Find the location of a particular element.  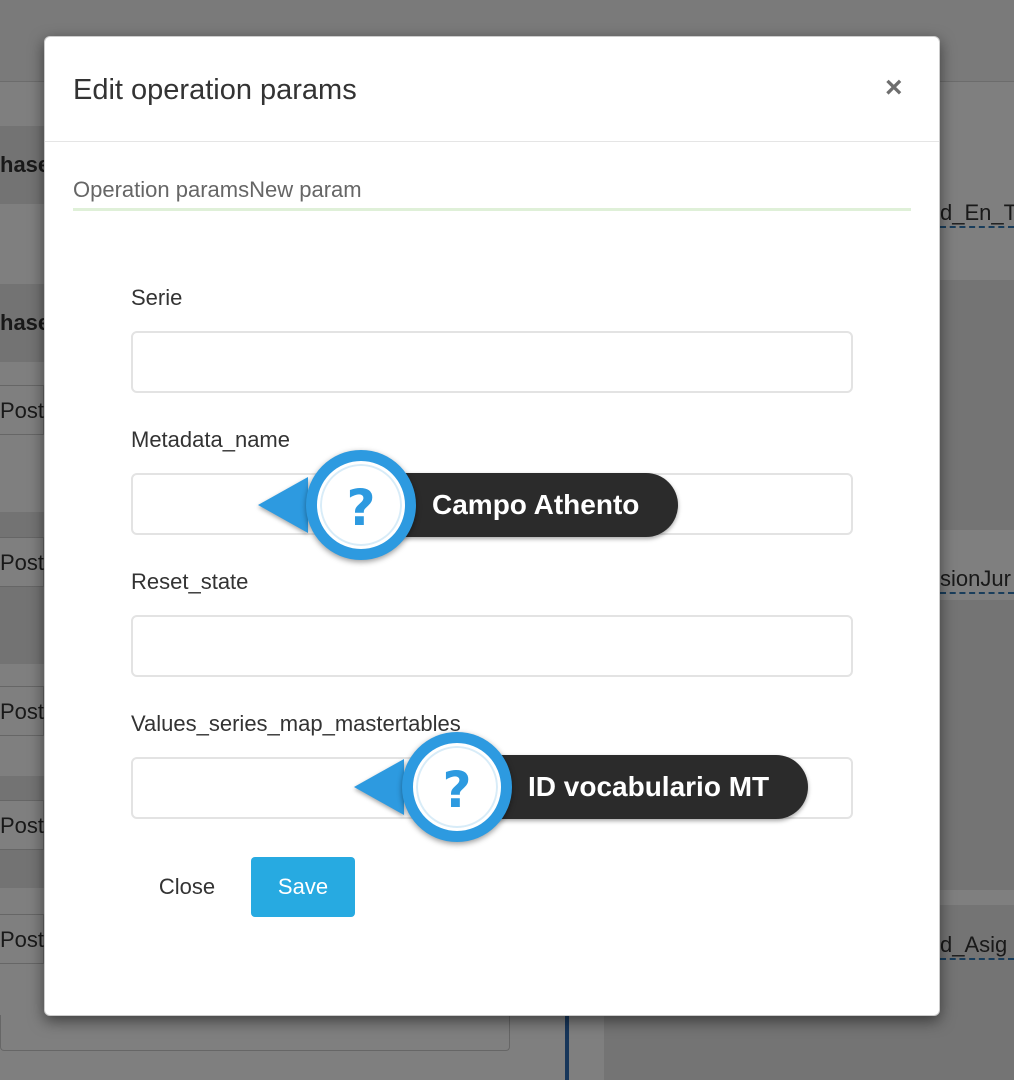

hint-tooltip: ID vocabulario MT is located at coordinates (636, 787).